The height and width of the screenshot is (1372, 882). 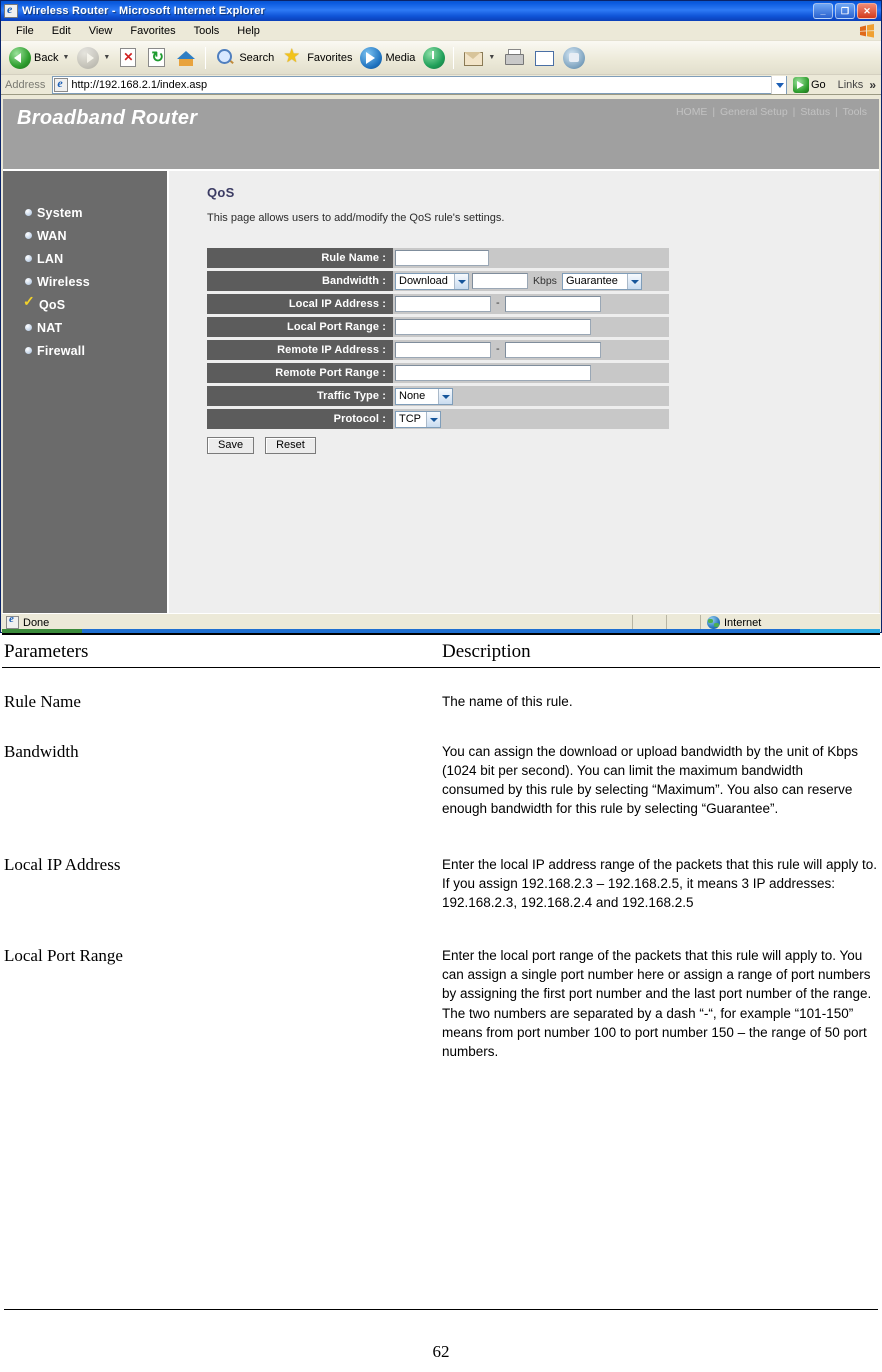 What do you see at coordinates (152, 31) in the screenshot?
I see `menu-item-favorites: Favorites` at bounding box center [152, 31].